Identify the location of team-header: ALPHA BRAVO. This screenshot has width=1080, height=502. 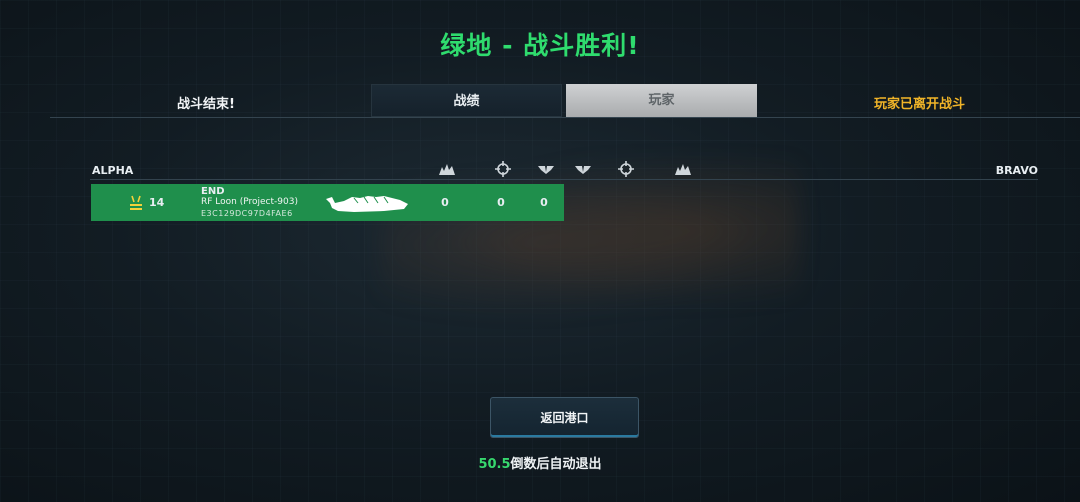
(564, 170).